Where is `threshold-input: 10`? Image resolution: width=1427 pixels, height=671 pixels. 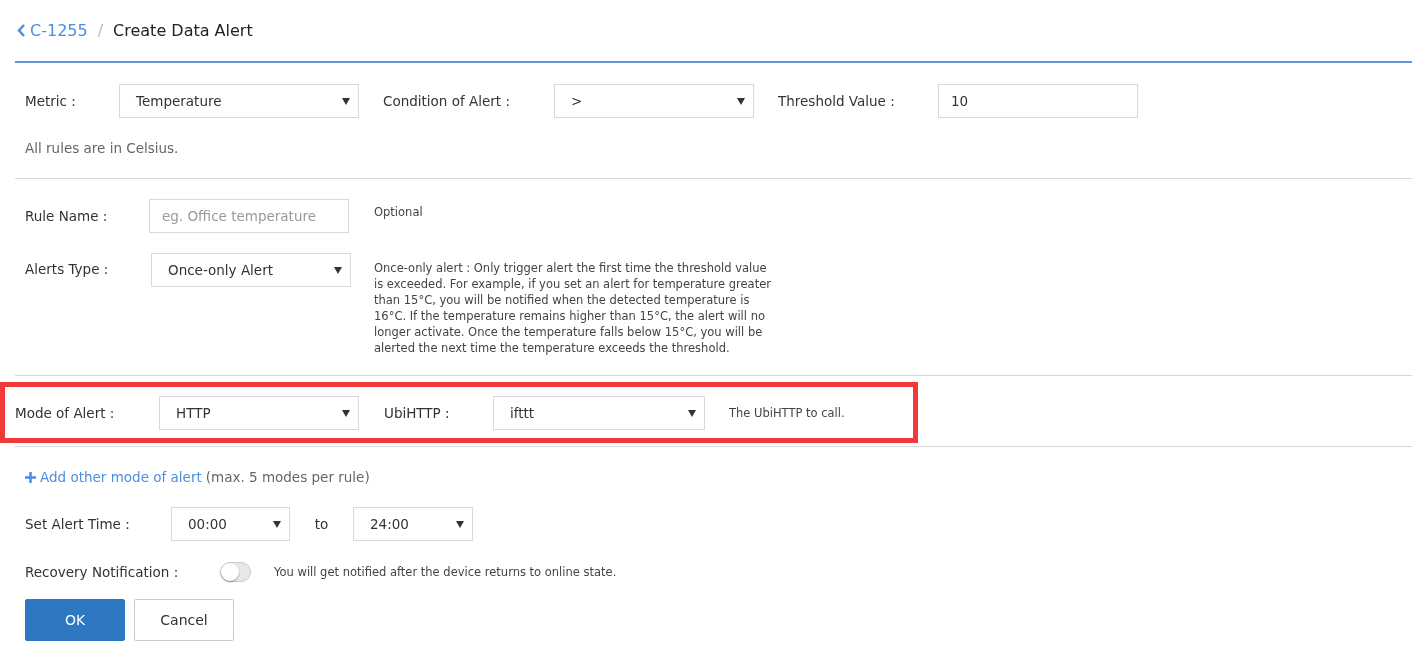 threshold-input: 10 is located at coordinates (1038, 101).